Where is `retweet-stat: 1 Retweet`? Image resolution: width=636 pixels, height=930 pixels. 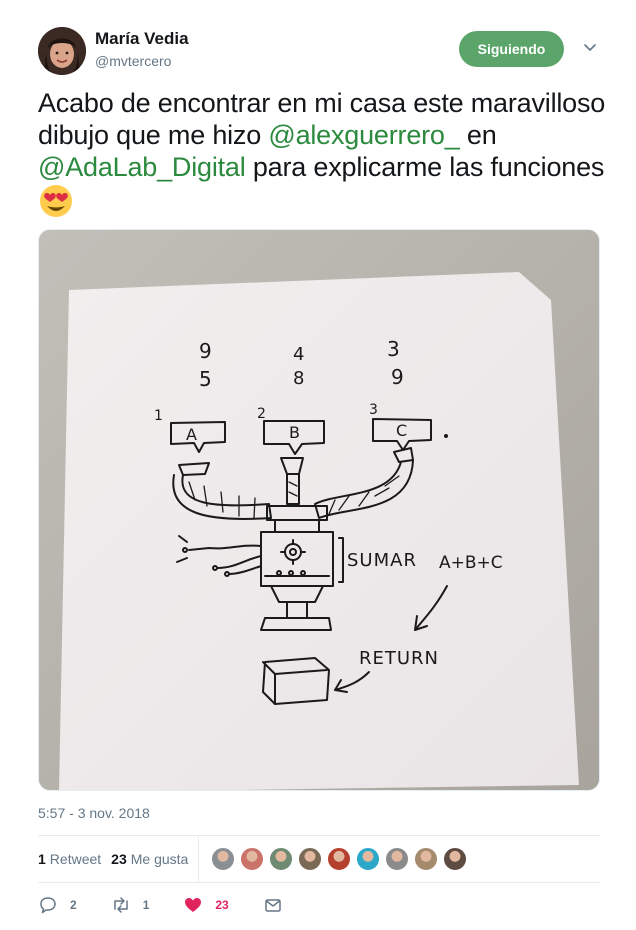 retweet-stat: 1 Retweet is located at coordinates (69, 859).